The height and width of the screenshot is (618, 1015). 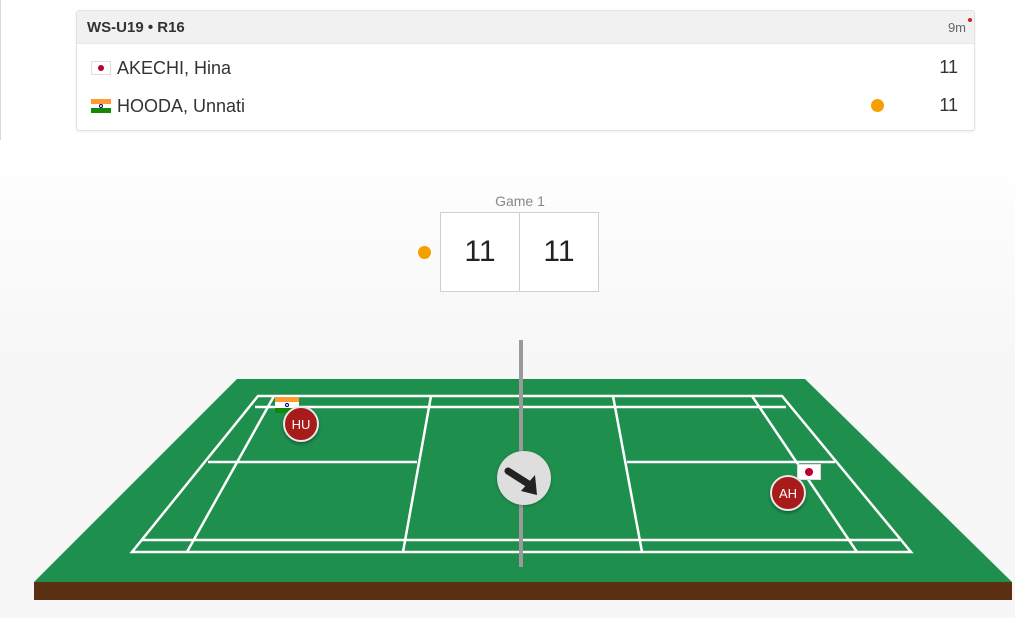 What do you see at coordinates (520, 481) in the screenshot?
I see `arrow-down-right-icon` at bounding box center [520, 481].